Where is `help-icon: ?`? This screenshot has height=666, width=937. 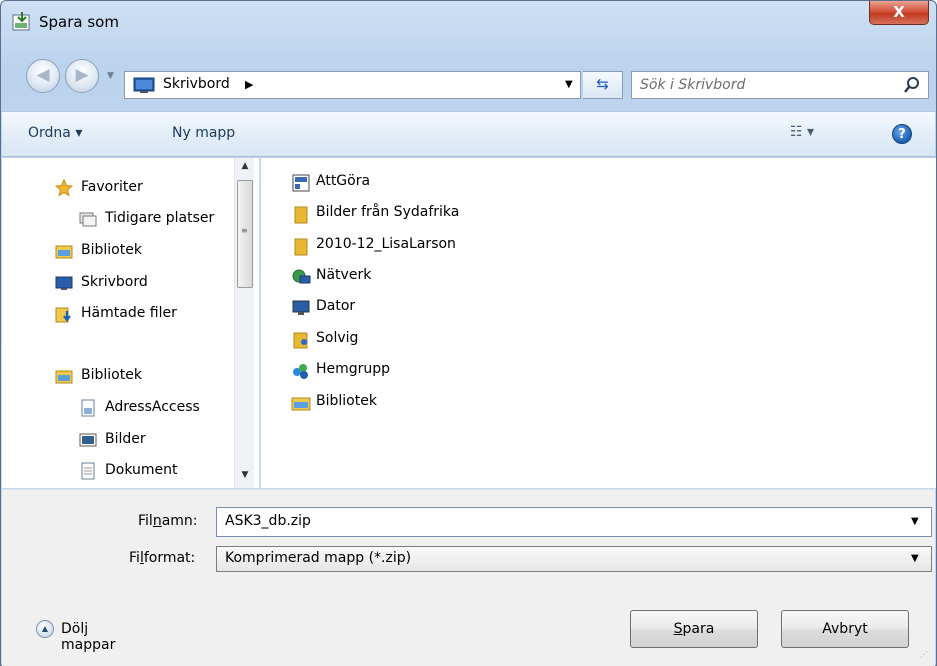
help-icon: ? is located at coordinates (902, 134).